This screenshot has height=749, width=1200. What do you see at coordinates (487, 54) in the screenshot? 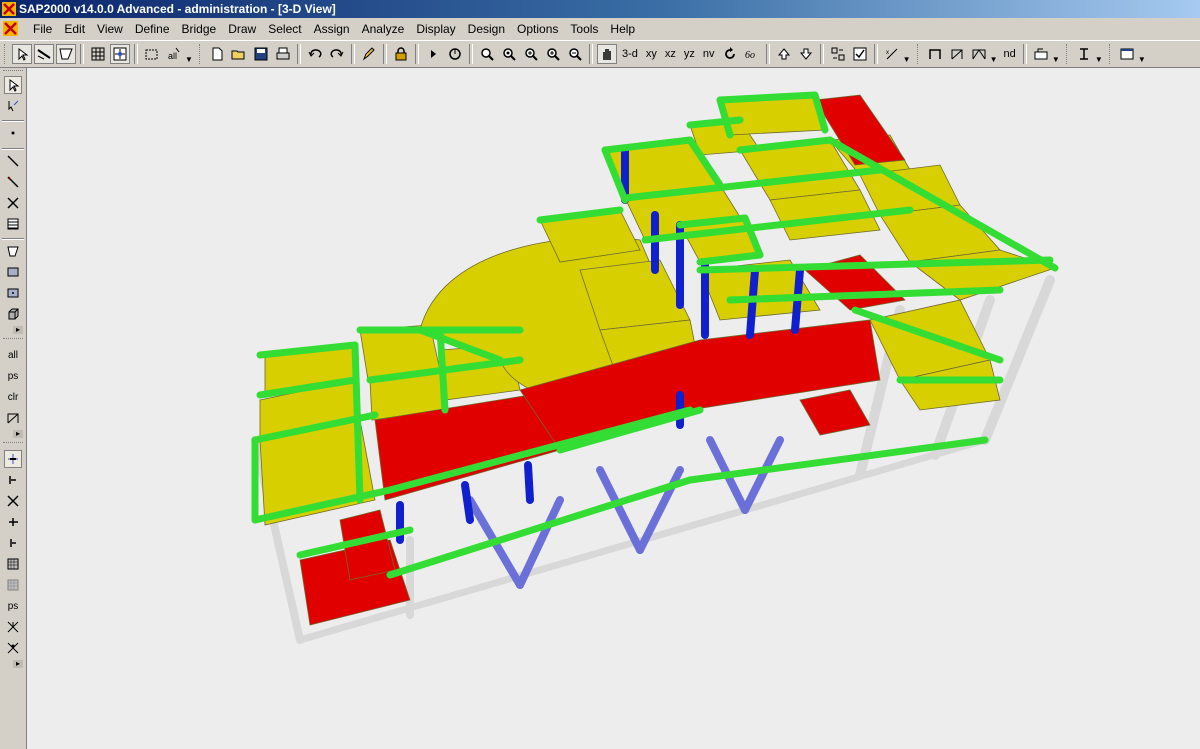
I see `zoom-window-icon` at bounding box center [487, 54].